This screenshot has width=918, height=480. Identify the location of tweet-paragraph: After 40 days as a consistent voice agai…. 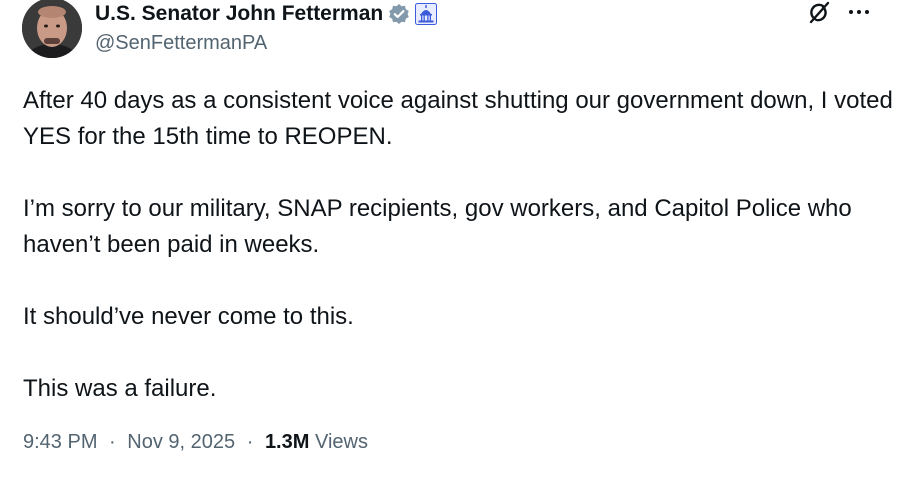
(461, 118).